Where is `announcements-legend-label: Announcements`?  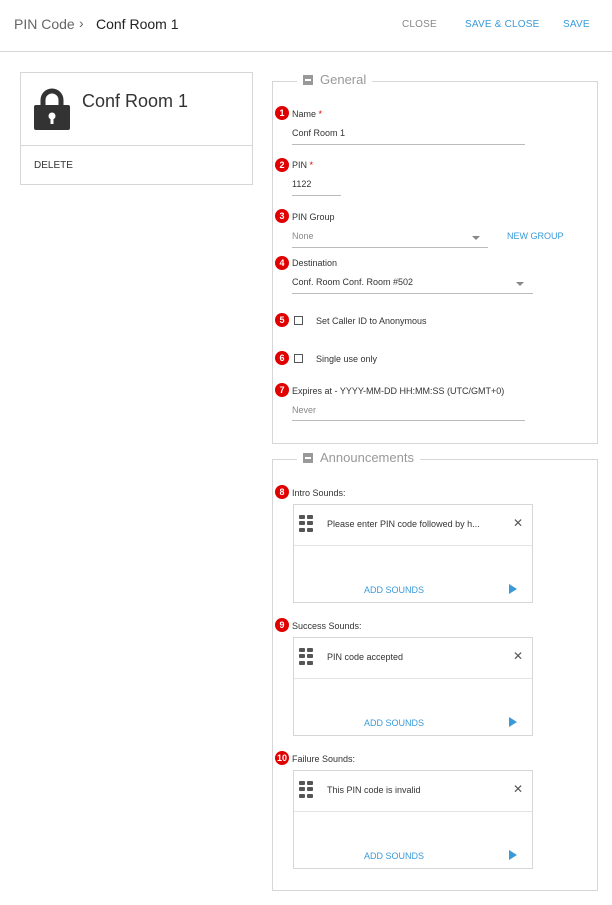 announcements-legend-label: Announcements is located at coordinates (367, 457).